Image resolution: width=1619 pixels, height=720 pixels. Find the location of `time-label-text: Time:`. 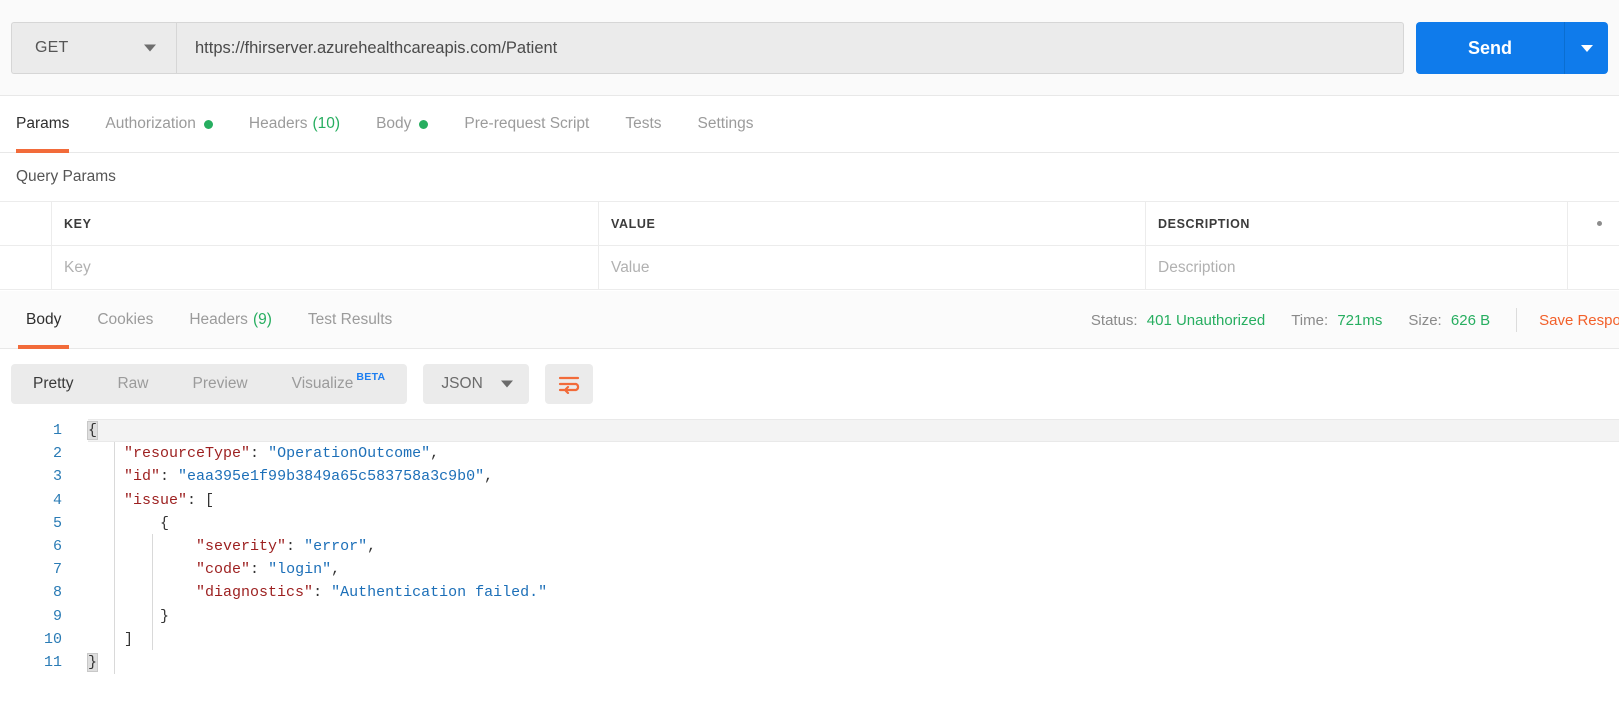

time-label-text: Time: is located at coordinates (1310, 320).